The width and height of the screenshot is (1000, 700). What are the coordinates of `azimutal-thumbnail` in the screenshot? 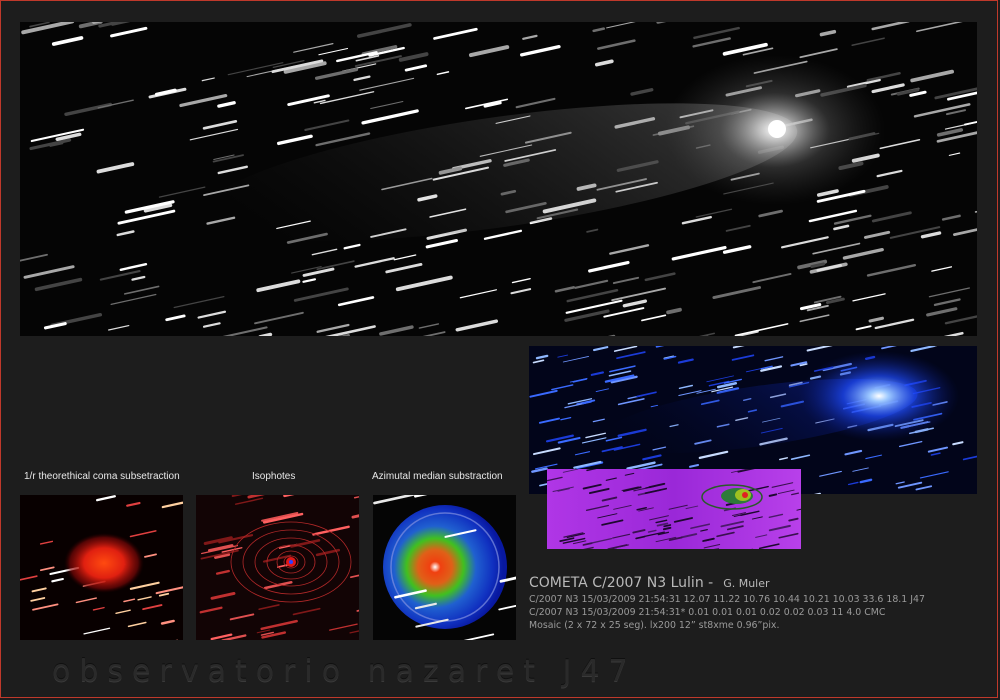 It's located at (444, 567).